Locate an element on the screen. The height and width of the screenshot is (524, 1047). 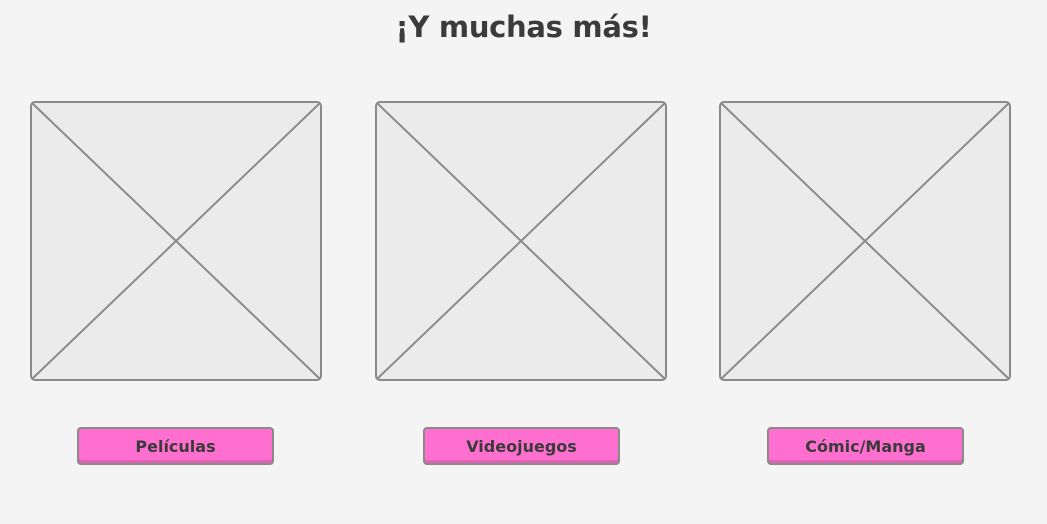
peliculas-button: Películas is located at coordinates (175, 446).